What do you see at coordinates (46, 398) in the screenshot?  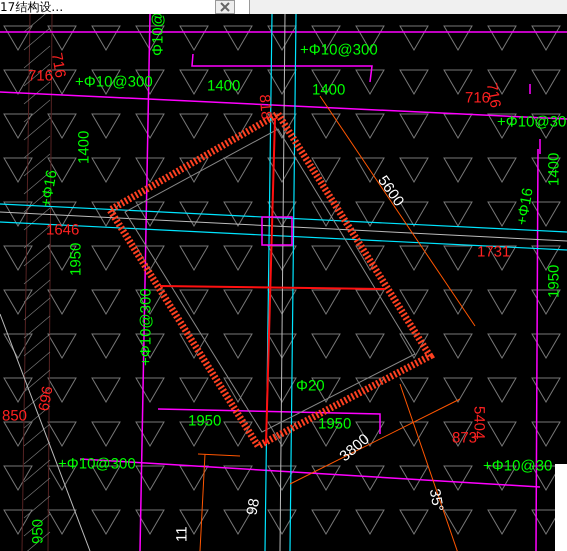 I see `drawing-annotation: 696` at bounding box center [46, 398].